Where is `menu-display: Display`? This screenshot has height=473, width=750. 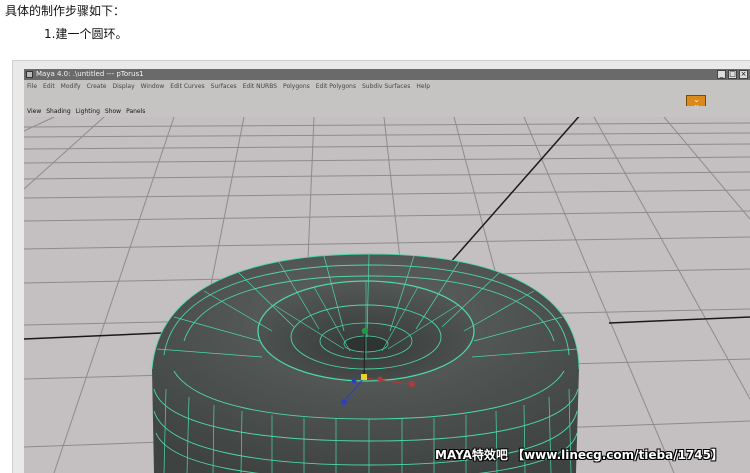
menu-display: Display is located at coordinates (124, 86).